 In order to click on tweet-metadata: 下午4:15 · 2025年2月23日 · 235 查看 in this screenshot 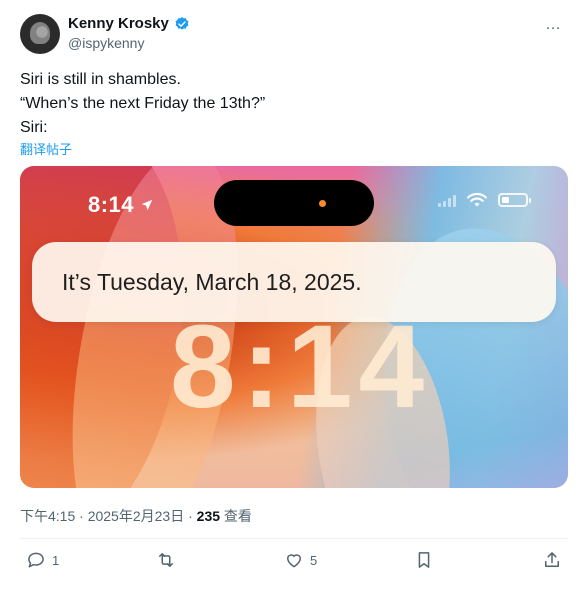, I will do `click(136, 516)`.